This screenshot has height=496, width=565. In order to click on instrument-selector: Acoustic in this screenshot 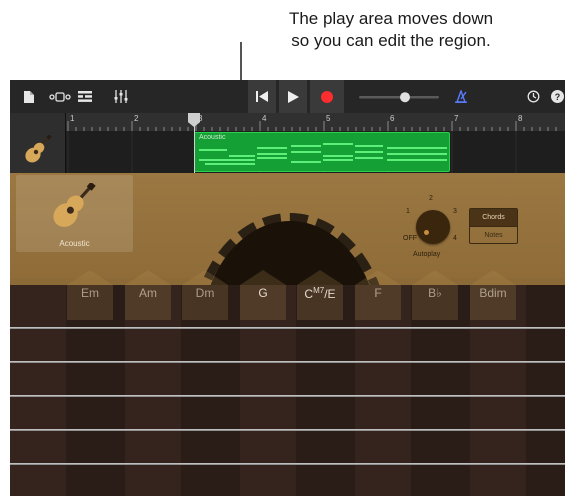, I will do `click(74, 213)`.